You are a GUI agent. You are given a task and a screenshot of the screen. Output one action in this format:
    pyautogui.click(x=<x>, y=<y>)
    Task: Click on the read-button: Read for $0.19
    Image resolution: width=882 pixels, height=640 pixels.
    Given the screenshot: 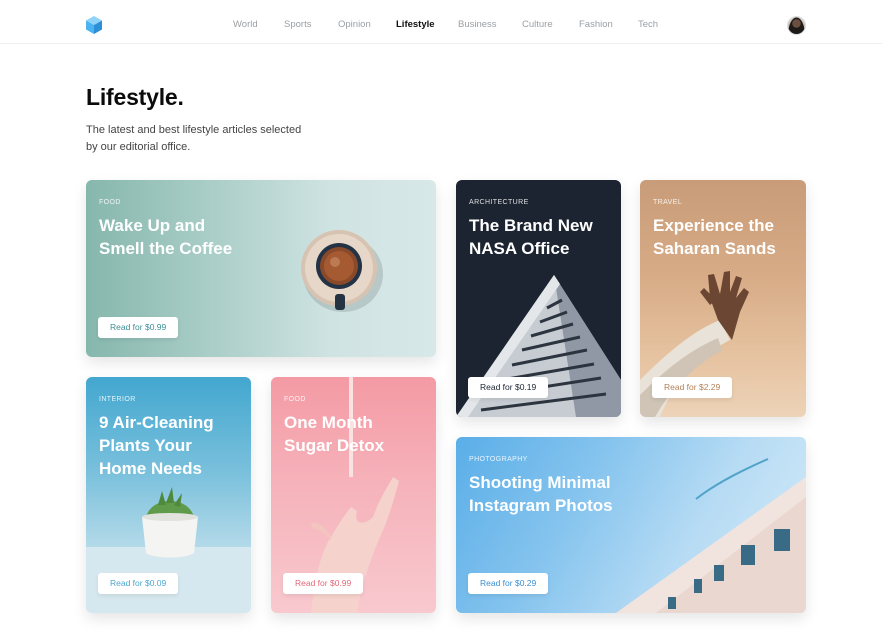 What is the action you would take?
    pyautogui.click(x=508, y=387)
    